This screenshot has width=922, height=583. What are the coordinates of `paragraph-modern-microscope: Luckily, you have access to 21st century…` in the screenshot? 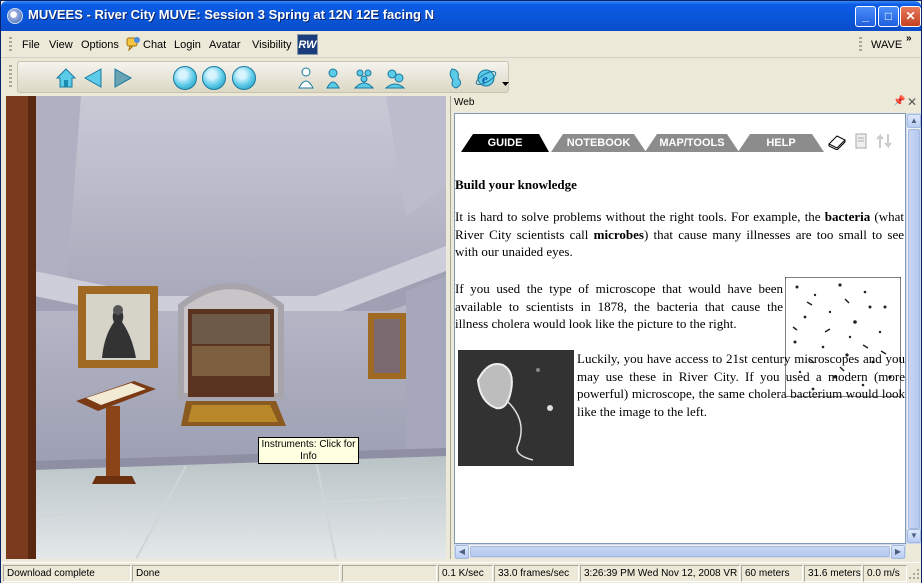 It's located at (741, 385).